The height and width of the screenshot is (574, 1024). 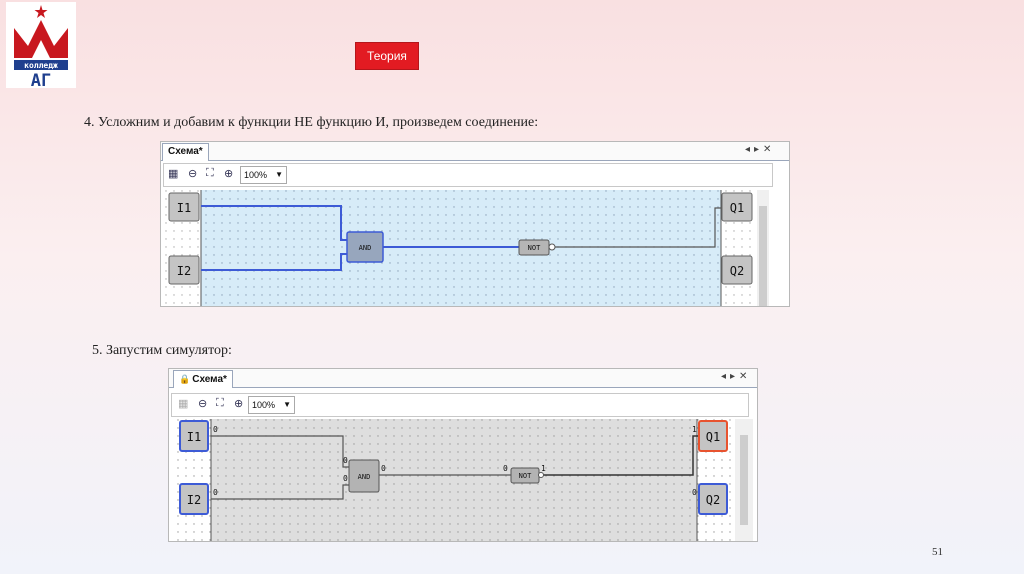 What do you see at coordinates (41, 79) in the screenshot?
I see `svg-text: АГ` at bounding box center [41, 79].